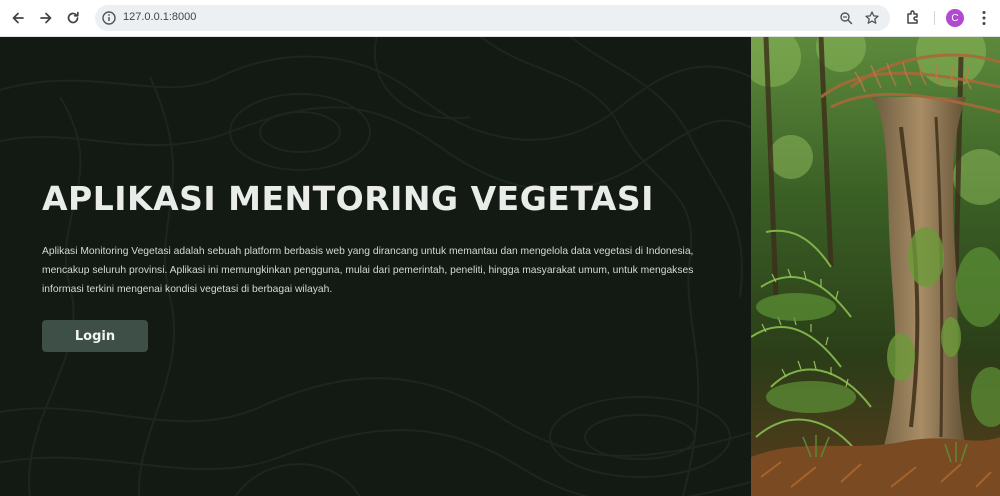 The width and height of the screenshot is (1000, 496). What do you see at coordinates (46, 18) in the screenshot?
I see `forward-arrow-icon` at bounding box center [46, 18].